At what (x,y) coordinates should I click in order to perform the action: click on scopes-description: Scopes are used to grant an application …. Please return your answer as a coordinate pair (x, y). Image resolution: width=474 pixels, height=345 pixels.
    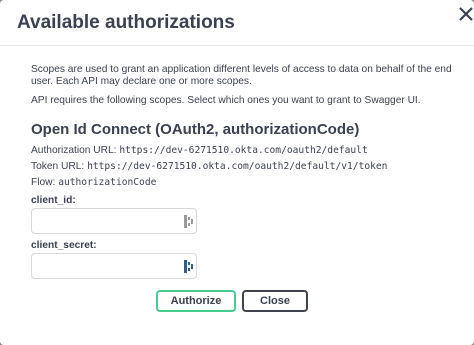
    Looking at the image, I should click on (241, 75).